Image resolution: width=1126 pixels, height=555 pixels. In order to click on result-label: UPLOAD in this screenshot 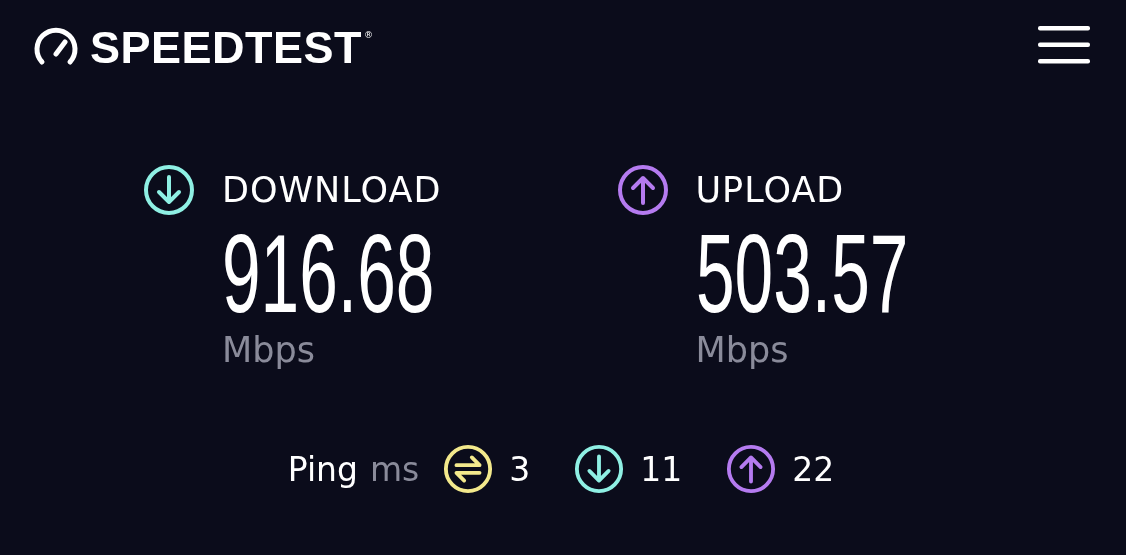, I will do `click(770, 190)`.